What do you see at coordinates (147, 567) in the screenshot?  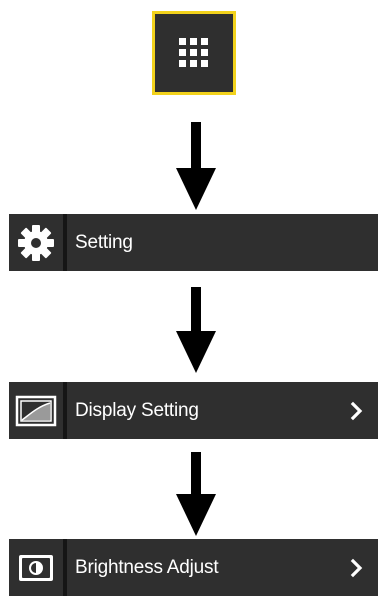 I see `brightness-adjust-label: Brightness Adjust` at bounding box center [147, 567].